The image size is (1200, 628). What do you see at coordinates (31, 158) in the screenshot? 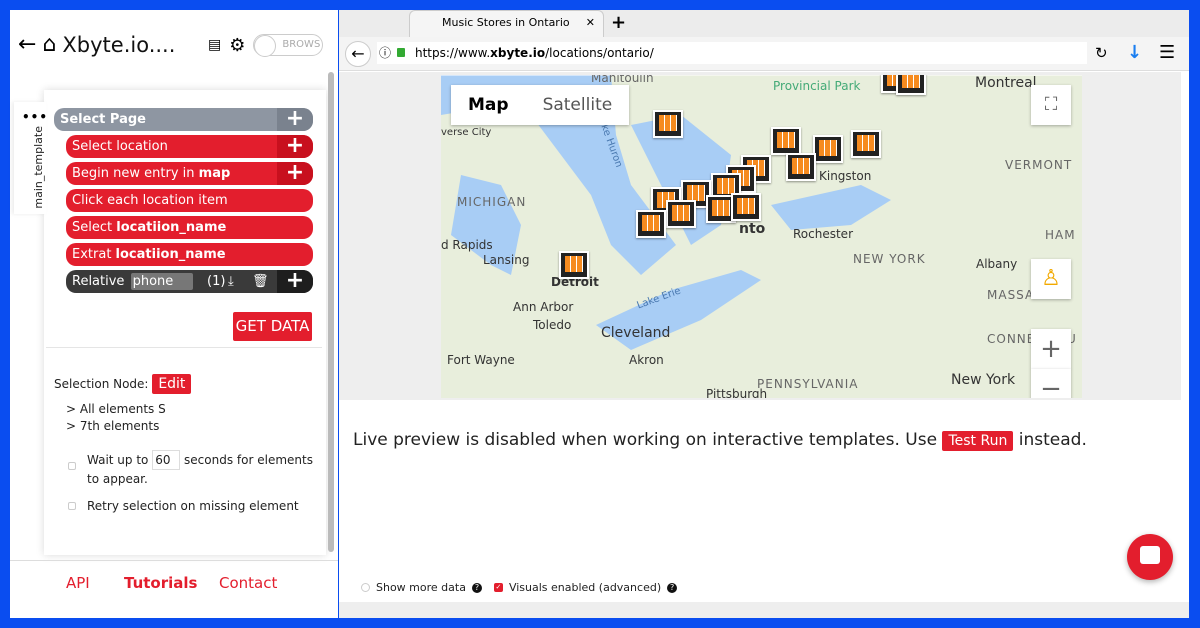
I see `template-tab: ••• main_template` at bounding box center [31, 158].